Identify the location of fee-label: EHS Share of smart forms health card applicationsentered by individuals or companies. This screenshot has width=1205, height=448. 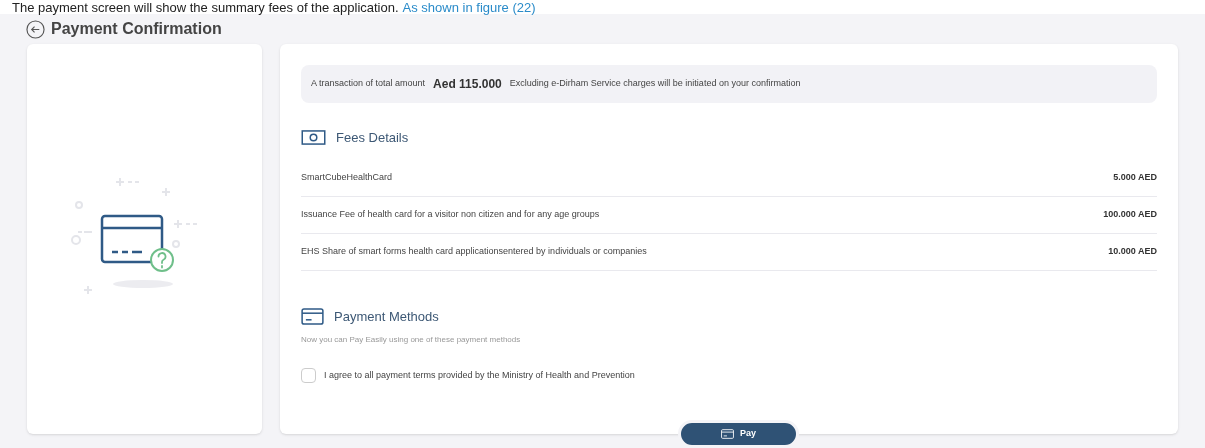
(474, 251).